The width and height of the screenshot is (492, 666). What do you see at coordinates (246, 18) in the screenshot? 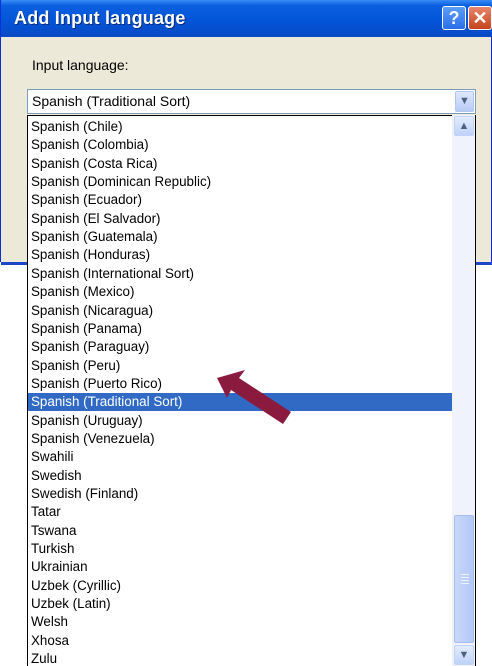
I see `title-bar: Add Input language ? ✕` at bounding box center [246, 18].